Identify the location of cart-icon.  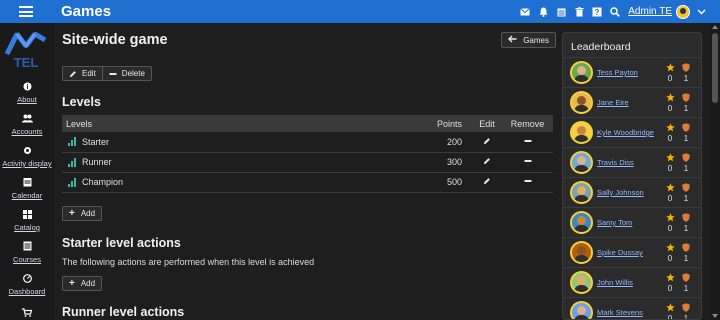
(27, 312).